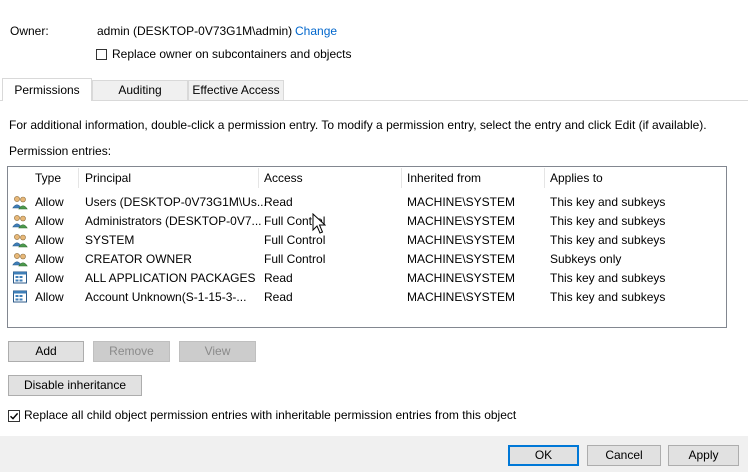 The image size is (748, 472). I want to click on entry-principal: CREATOR OWNER, so click(138, 259).